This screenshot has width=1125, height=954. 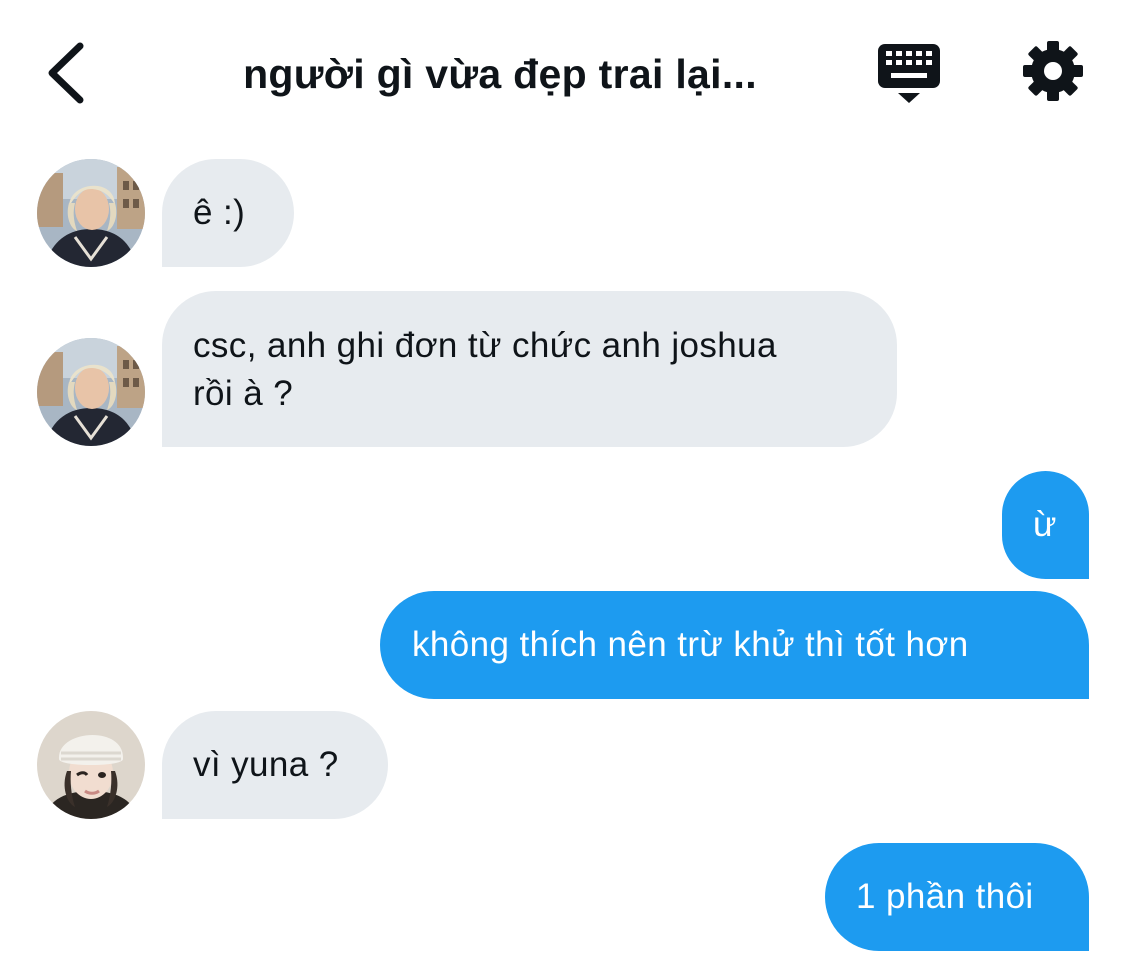 What do you see at coordinates (266, 764) in the screenshot?
I see `message-text: vì yuna ?` at bounding box center [266, 764].